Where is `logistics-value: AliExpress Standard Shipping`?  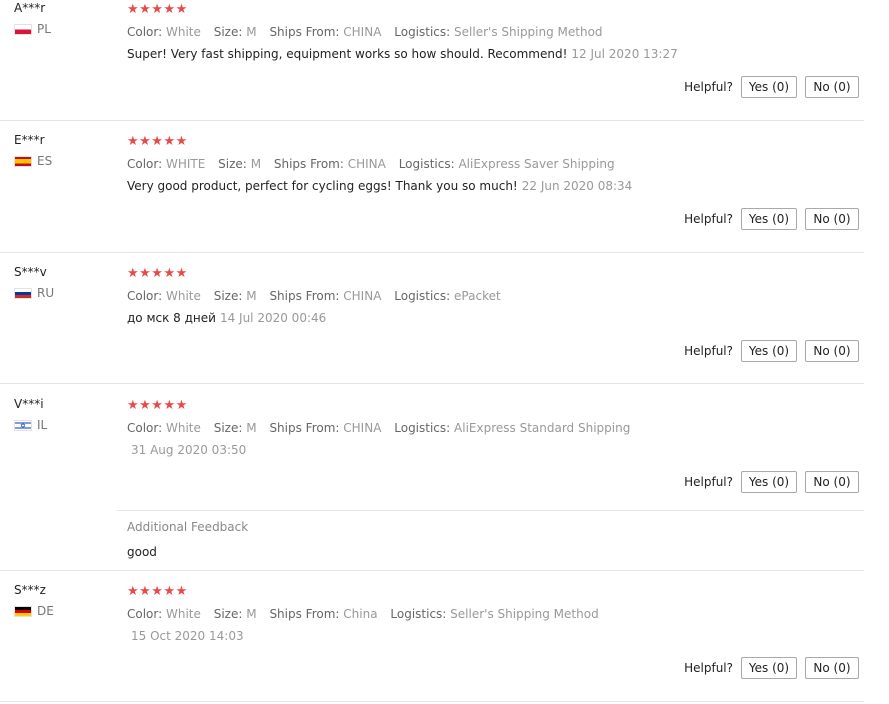 logistics-value: AliExpress Standard Shipping is located at coordinates (542, 428).